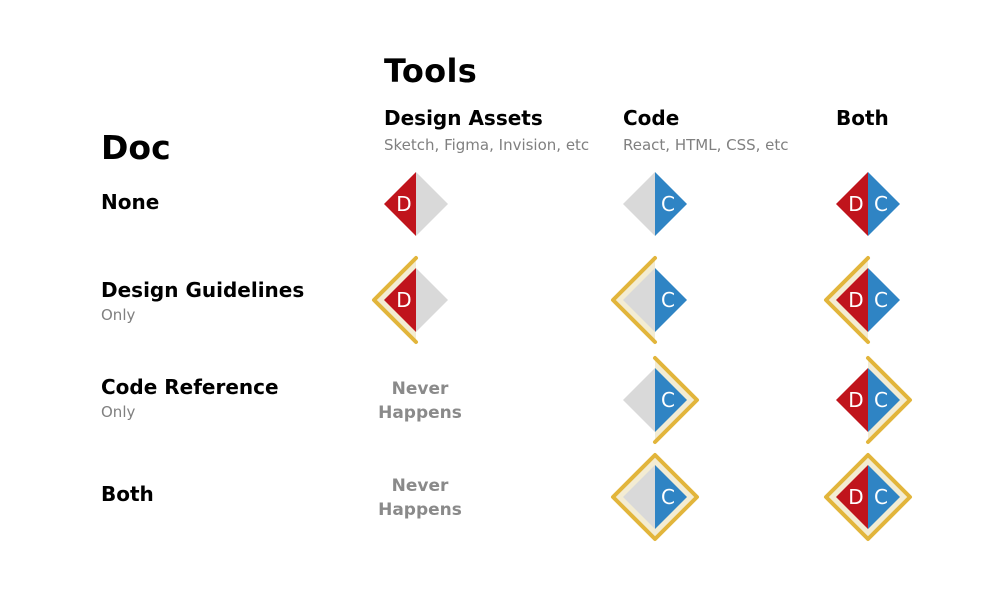 This screenshot has width=1000, height=600. What do you see at coordinates (862, 118) in the screenshot?
I see `column-header-both: Both` at bounding box center [862, 118].